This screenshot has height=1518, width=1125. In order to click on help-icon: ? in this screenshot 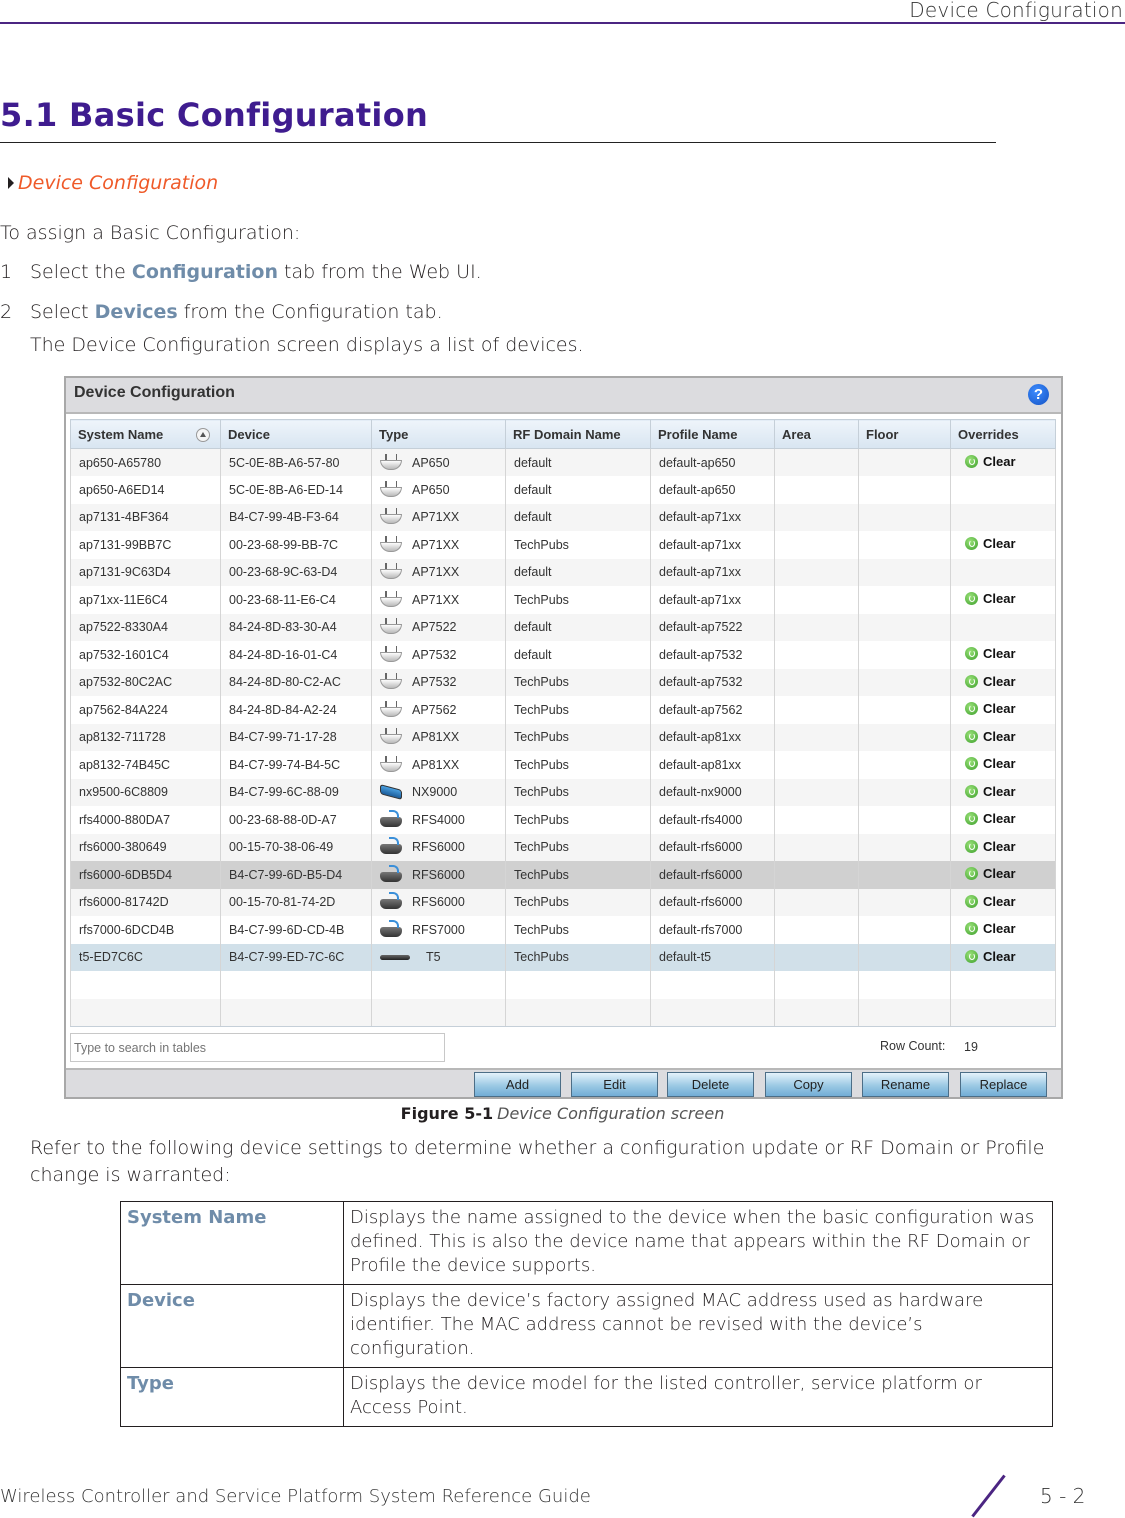, I will do `click(1038, 394)`.